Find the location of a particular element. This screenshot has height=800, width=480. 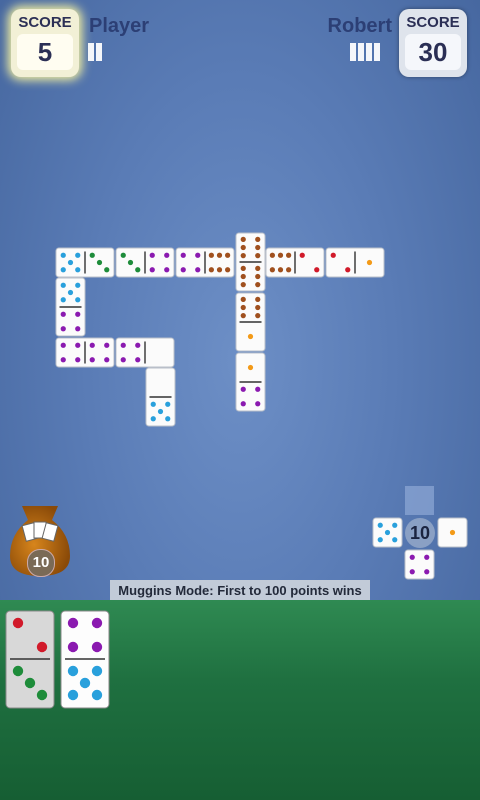

compass-count: 10 is located at coordinates (420, 533).